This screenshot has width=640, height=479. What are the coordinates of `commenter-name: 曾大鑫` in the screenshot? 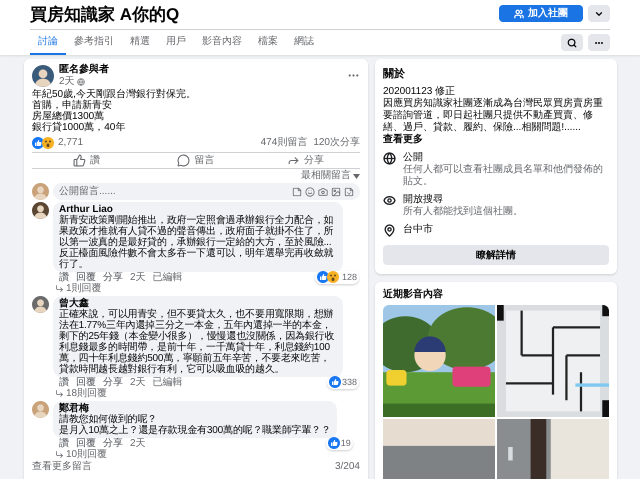 It's located at (198, 303).